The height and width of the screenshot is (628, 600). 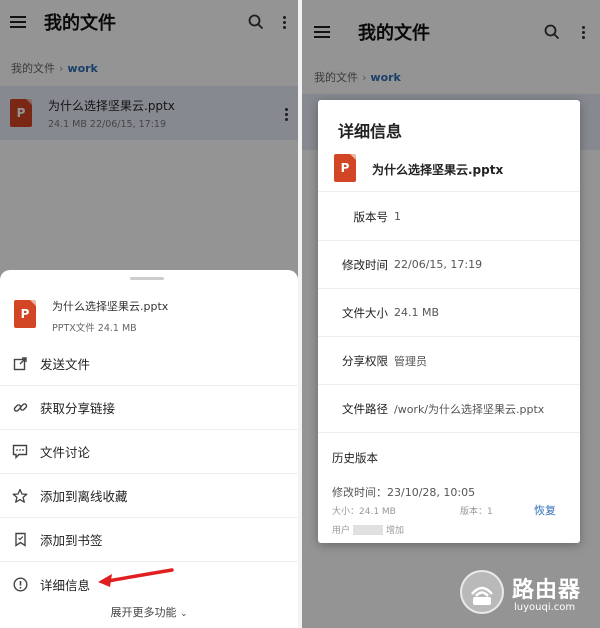 What do you see at coordinates (447, 510) in the screenshot?
I see `history-info: 大小：24.1 MB 版本：1` at bounding box center [447, 510].